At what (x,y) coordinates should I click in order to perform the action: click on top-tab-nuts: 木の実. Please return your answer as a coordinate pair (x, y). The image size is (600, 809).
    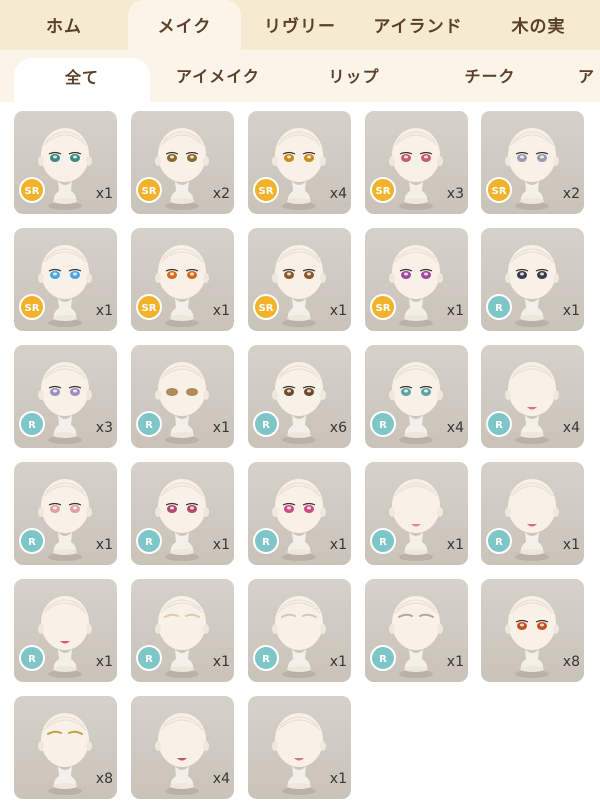
    Looking at the image, I should click on (538, 25).